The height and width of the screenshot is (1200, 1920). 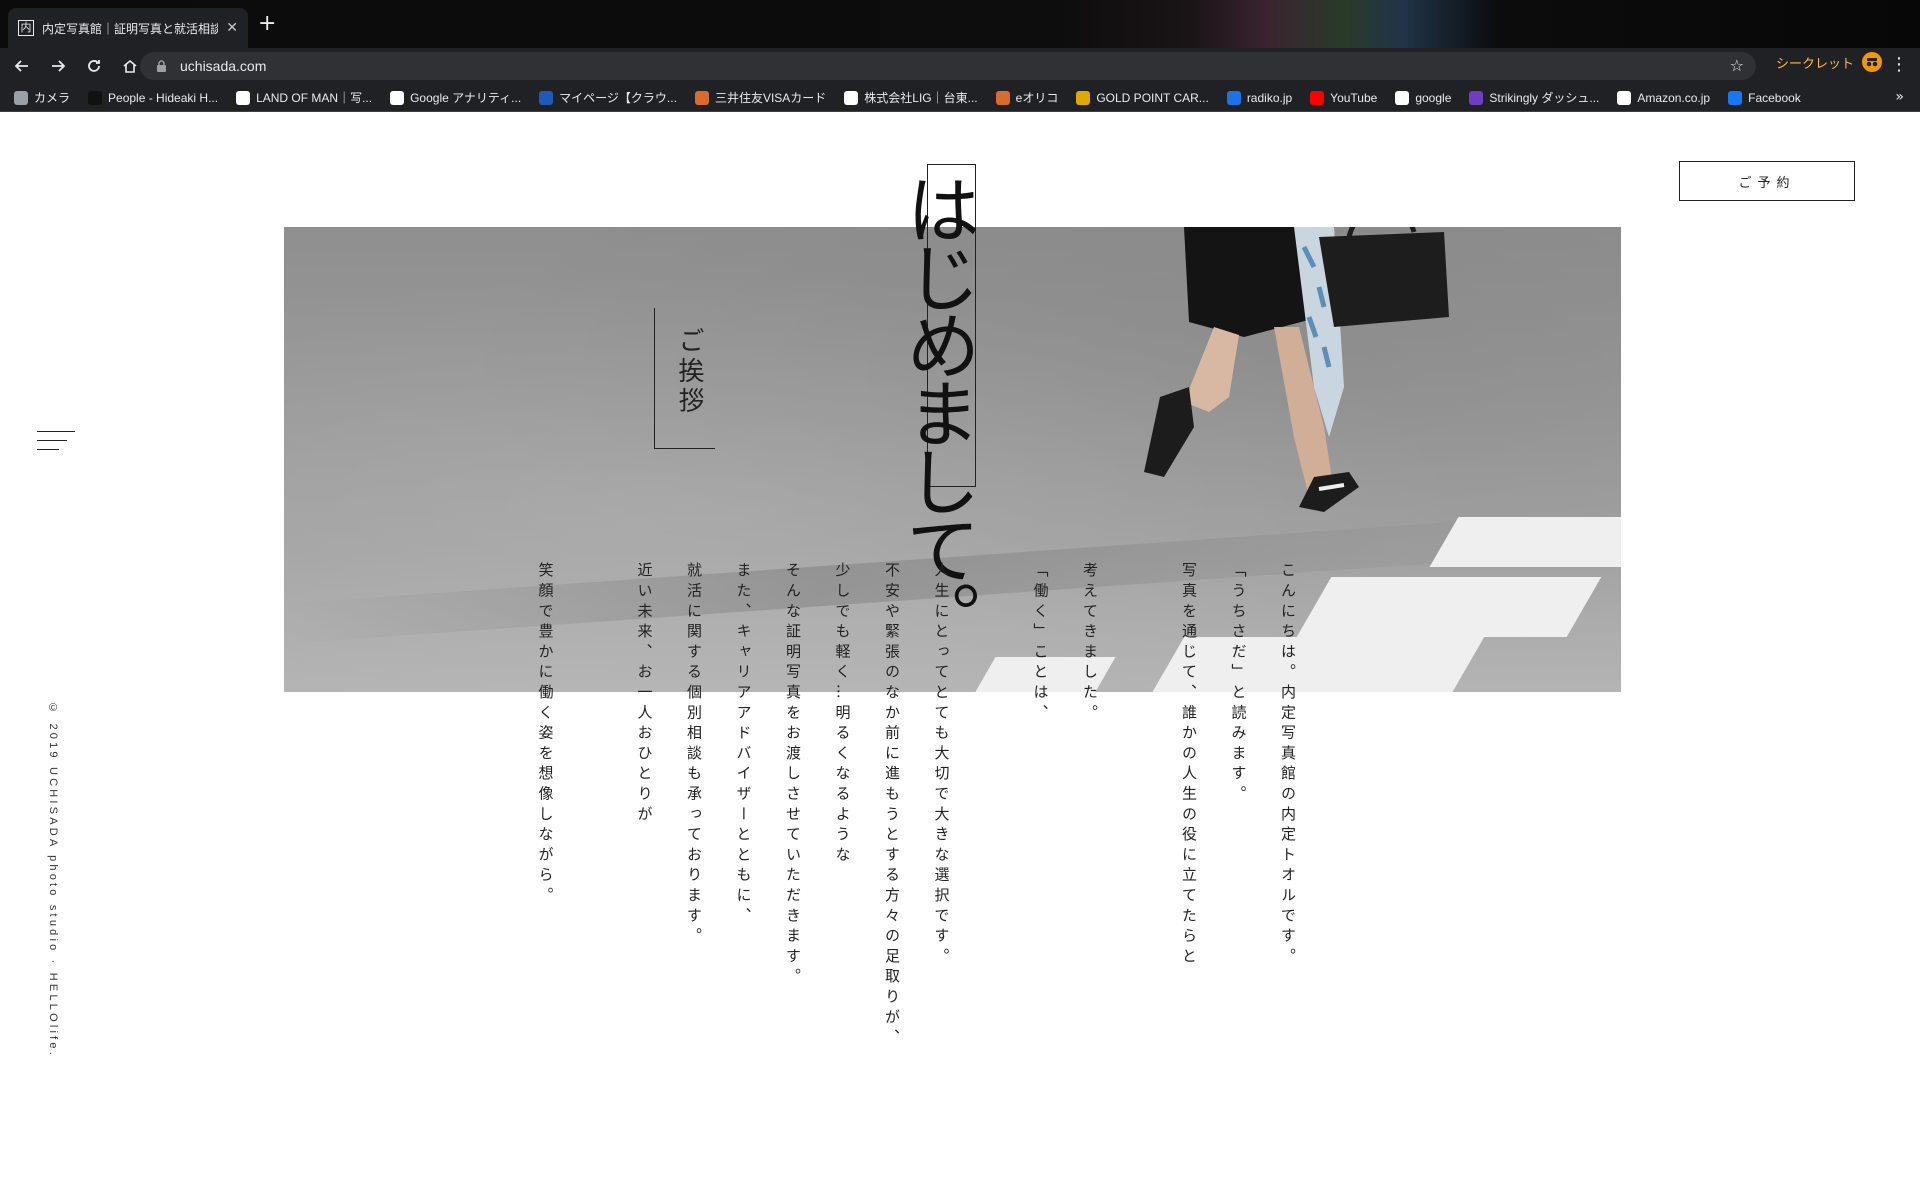 I want to click on body-line: 人生にとってとても大切で大きな選択です。, so click(x=941, y=765).